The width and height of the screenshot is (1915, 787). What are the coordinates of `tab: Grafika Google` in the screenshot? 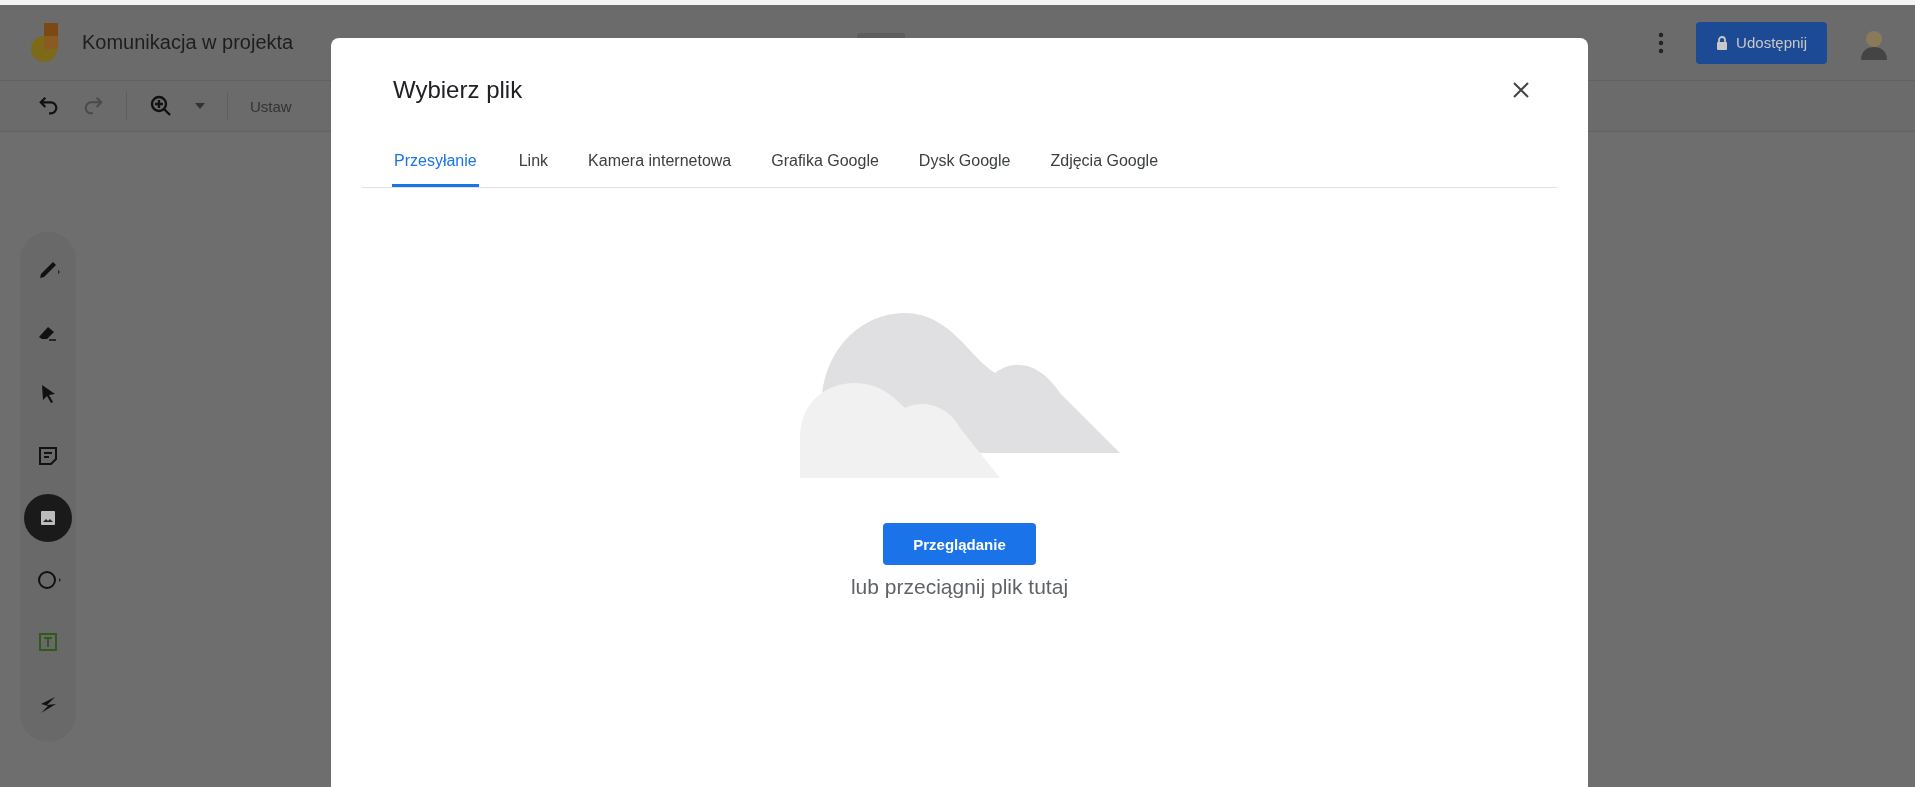 It's located at (825, 163).